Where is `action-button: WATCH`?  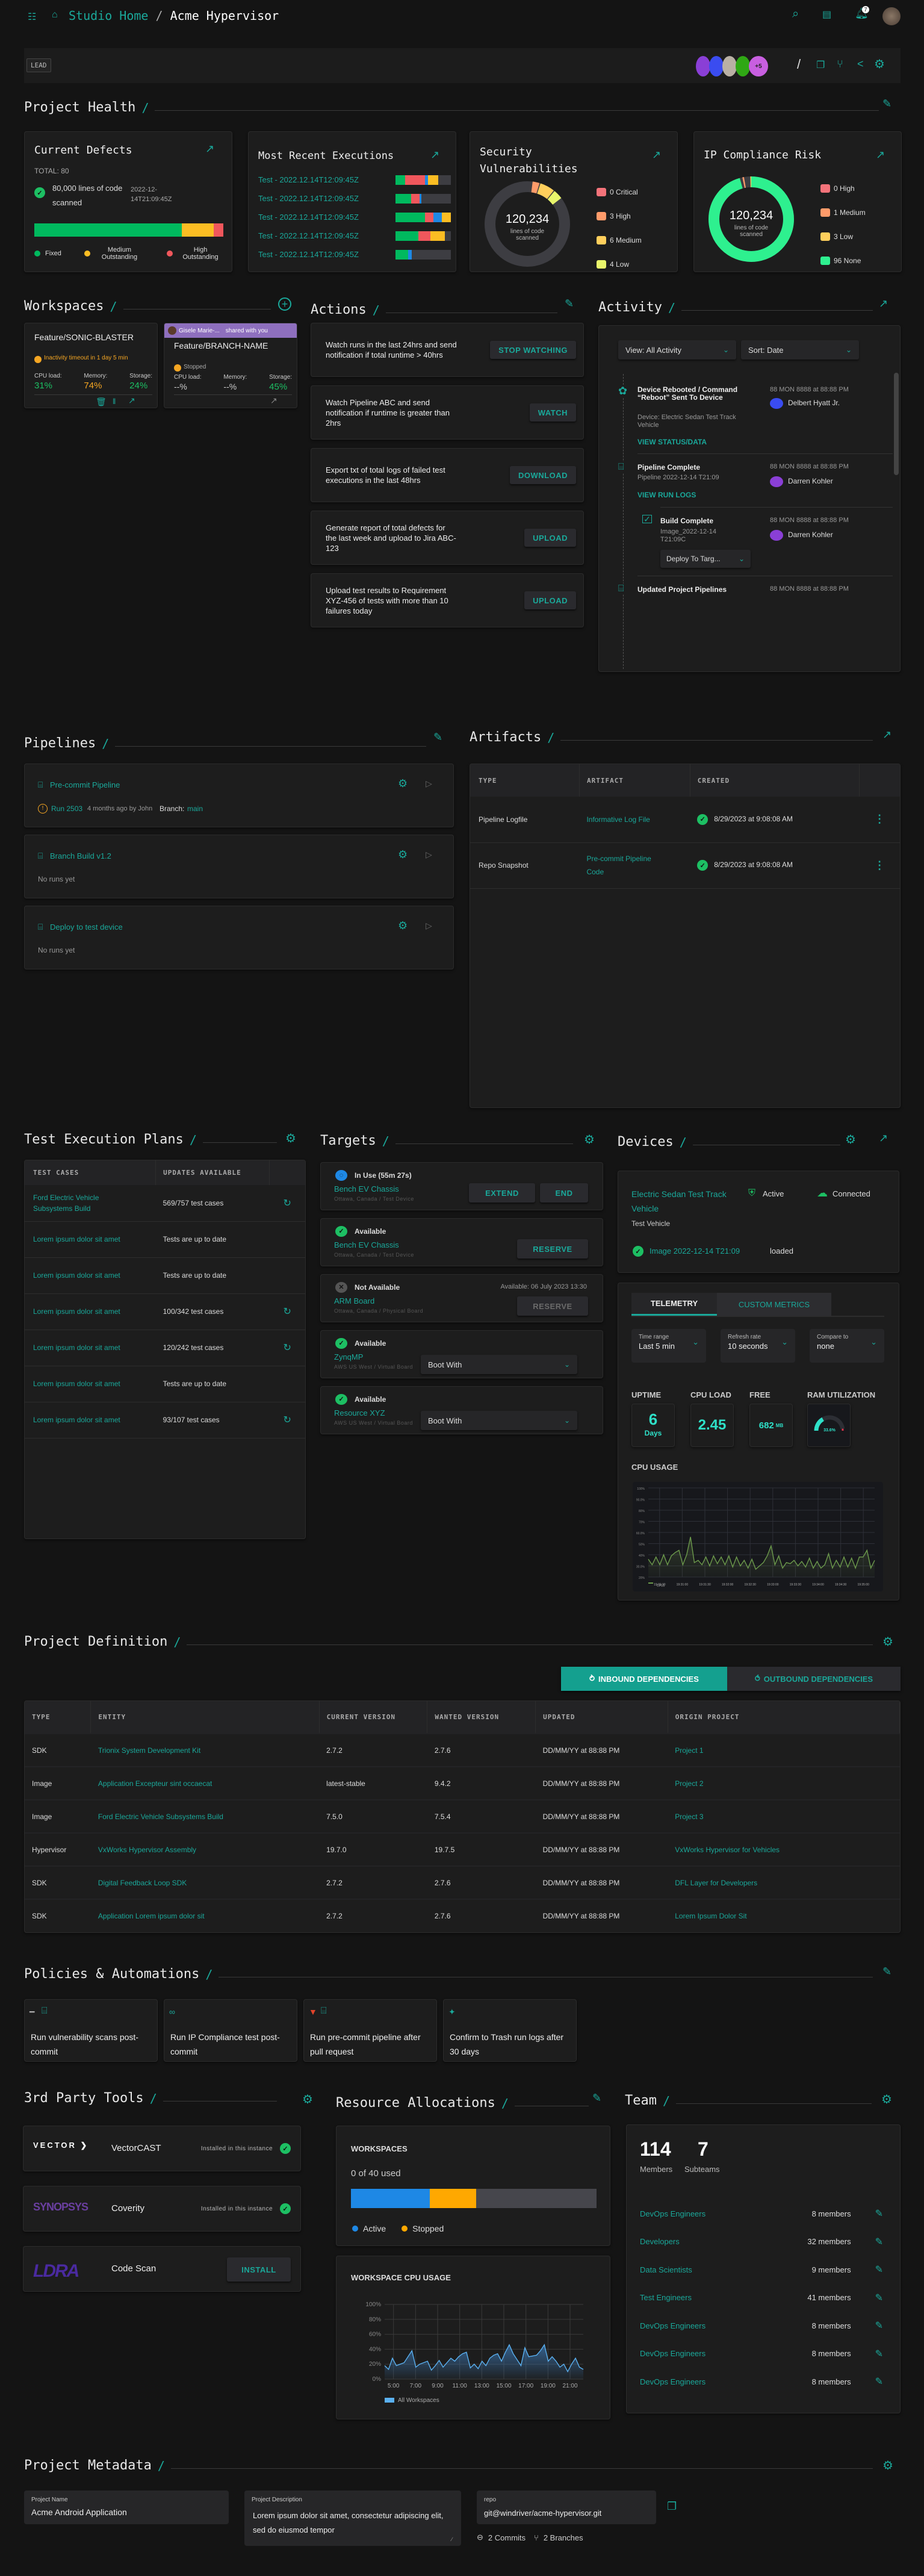
action-button: WATCH is located at coordinates (552, 413).